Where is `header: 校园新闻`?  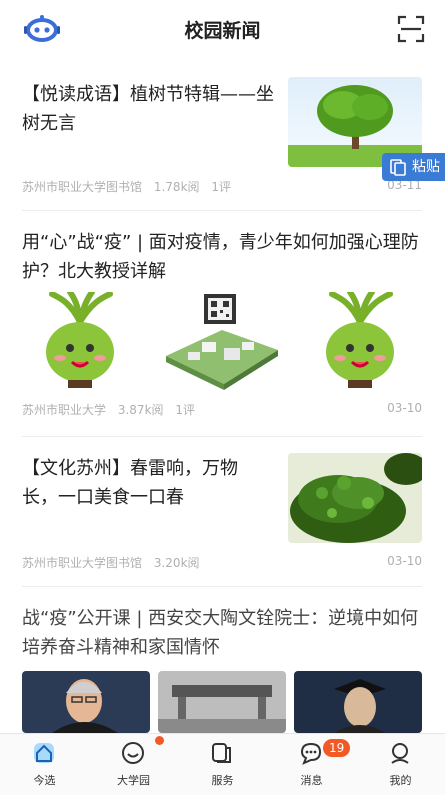
header: 校园新闻 is located at coordinates (222, 29).